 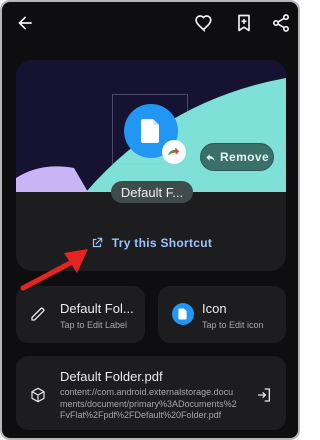 I want to click on pencil-icon, so click(x=38, y=314).